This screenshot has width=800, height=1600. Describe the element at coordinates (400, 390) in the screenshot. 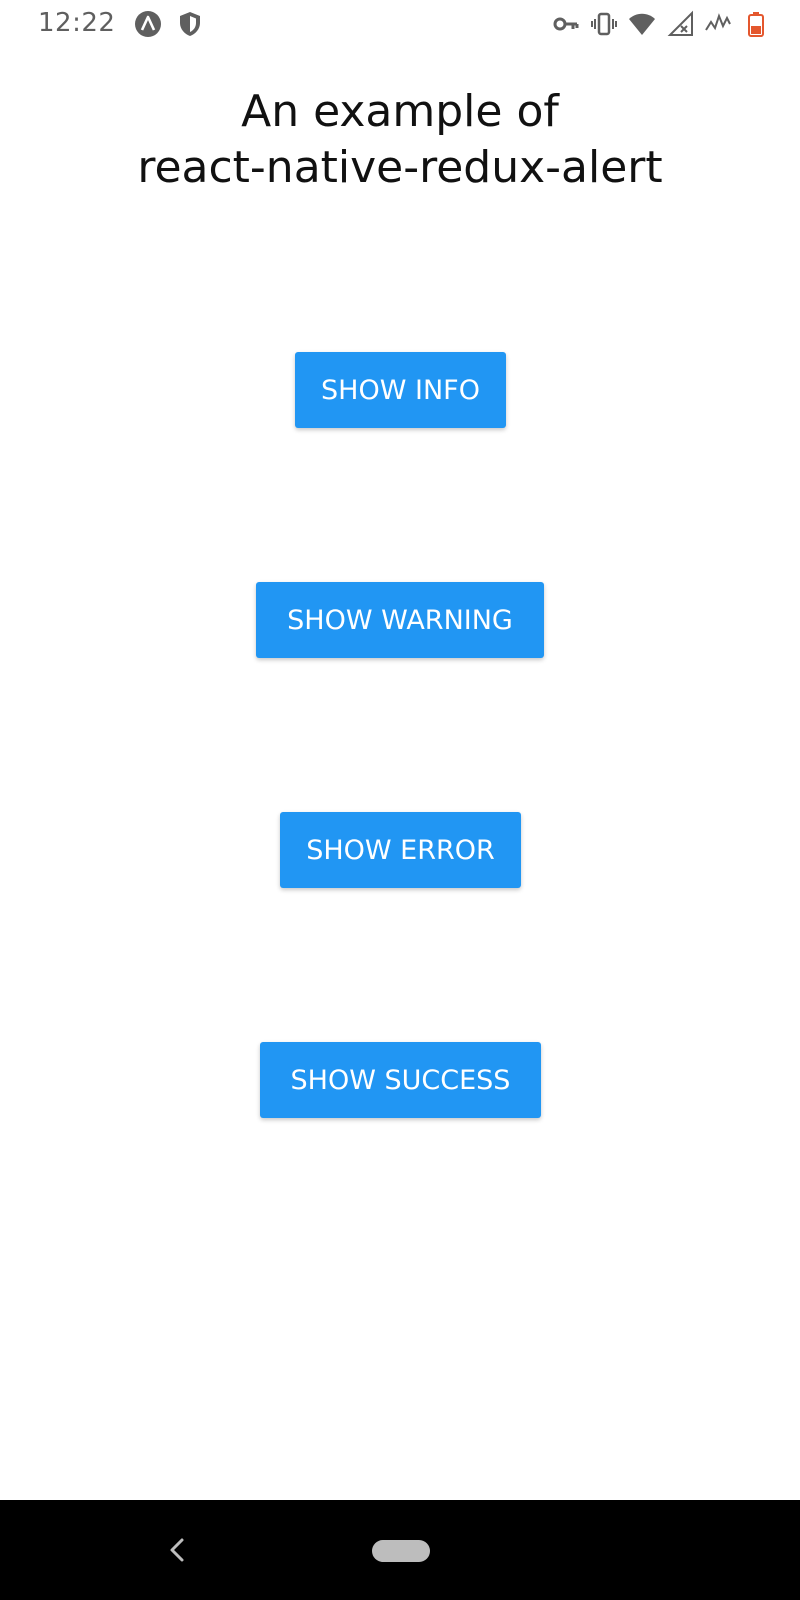

I see `show-info-button: SHOW INFO` at that location.